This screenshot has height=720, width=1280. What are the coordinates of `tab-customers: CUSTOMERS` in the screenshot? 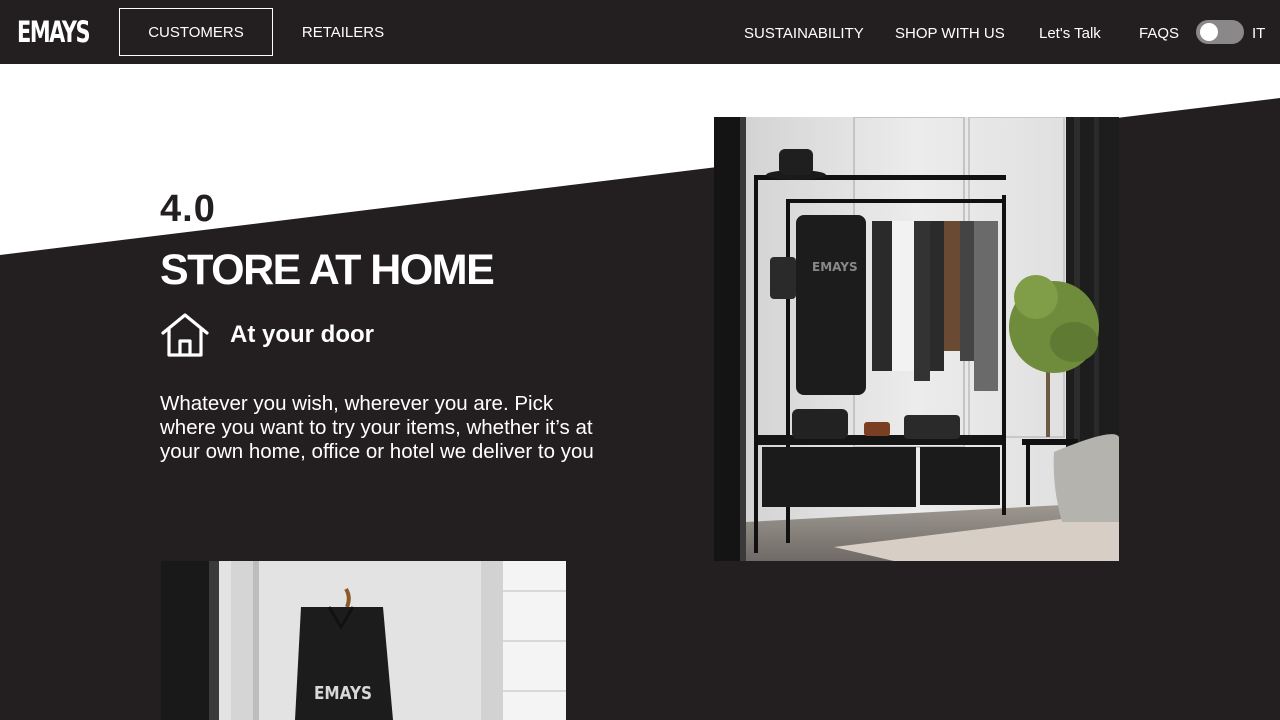 It's located at (196, 32).